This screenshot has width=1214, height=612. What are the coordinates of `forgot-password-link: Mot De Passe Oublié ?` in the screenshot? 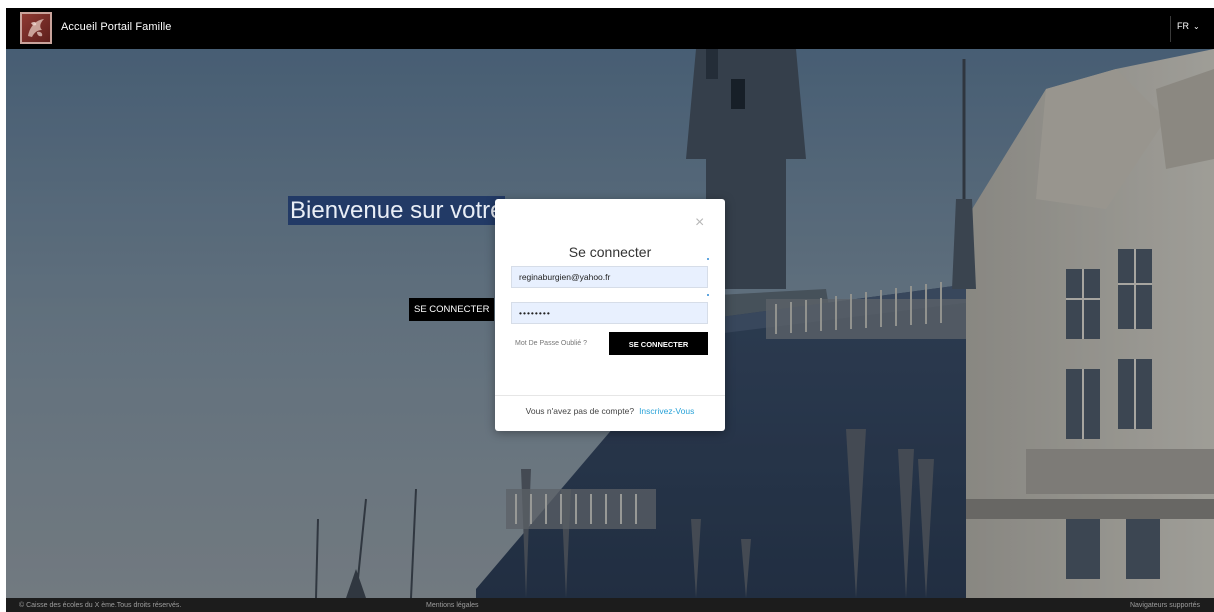 It's located at (551, 343).